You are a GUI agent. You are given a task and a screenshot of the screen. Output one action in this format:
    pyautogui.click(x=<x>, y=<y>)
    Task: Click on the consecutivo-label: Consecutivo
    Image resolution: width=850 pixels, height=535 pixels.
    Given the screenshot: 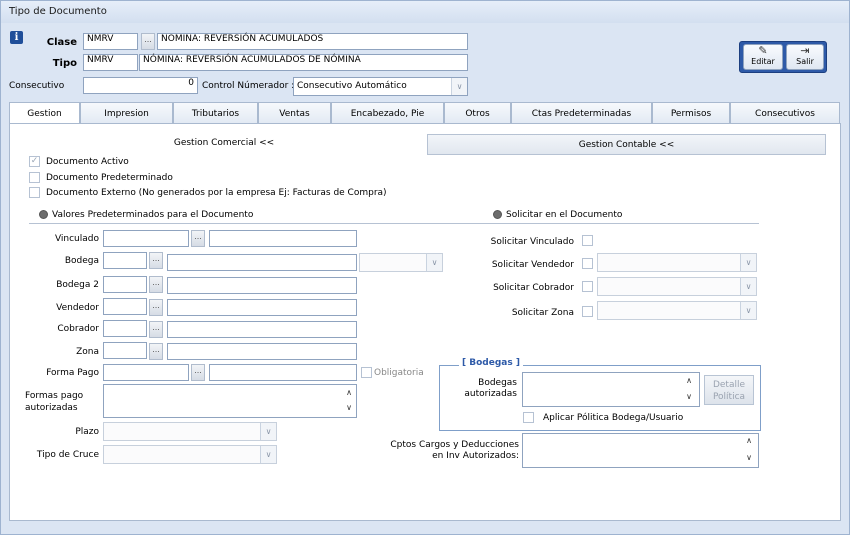 What is the action you would take?
    pyautogui.click(x=37, y=86)
    